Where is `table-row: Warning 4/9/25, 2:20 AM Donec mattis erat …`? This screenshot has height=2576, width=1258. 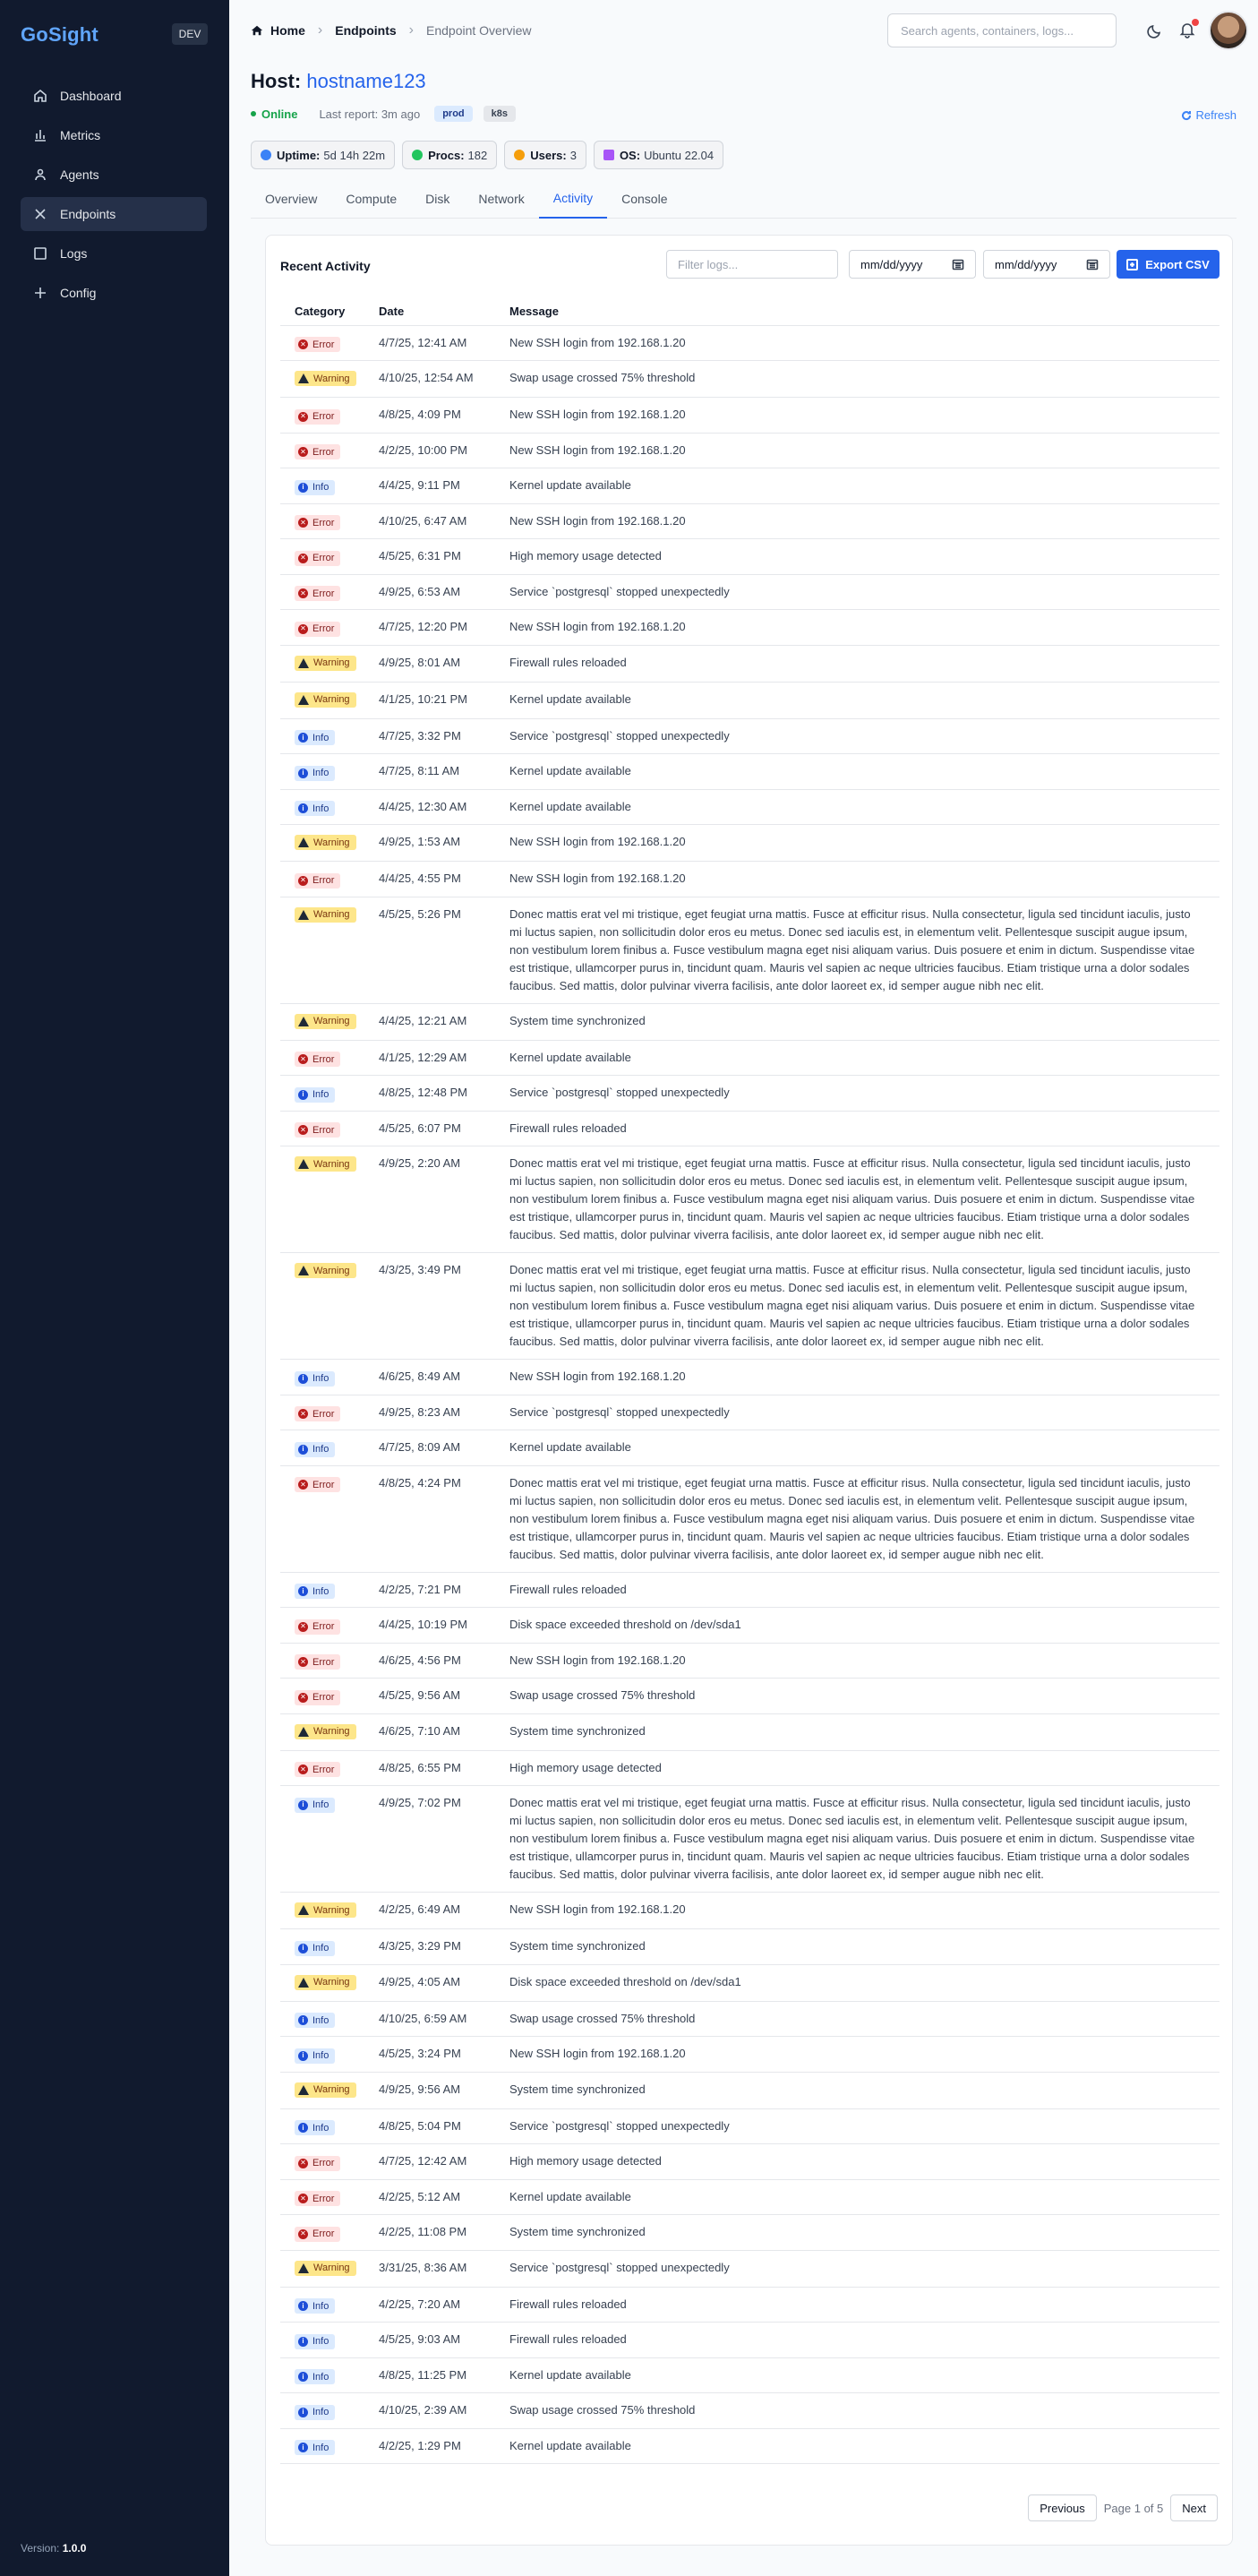
table-row: Warning 4/9/25, 2:20 AM Donec mattis erat … is located at coordinates (749, 1199).